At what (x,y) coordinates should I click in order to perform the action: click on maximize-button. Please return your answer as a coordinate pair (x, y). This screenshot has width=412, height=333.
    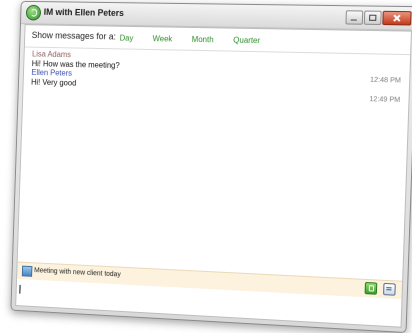
    Looking at the image, I should click on (372, 18).